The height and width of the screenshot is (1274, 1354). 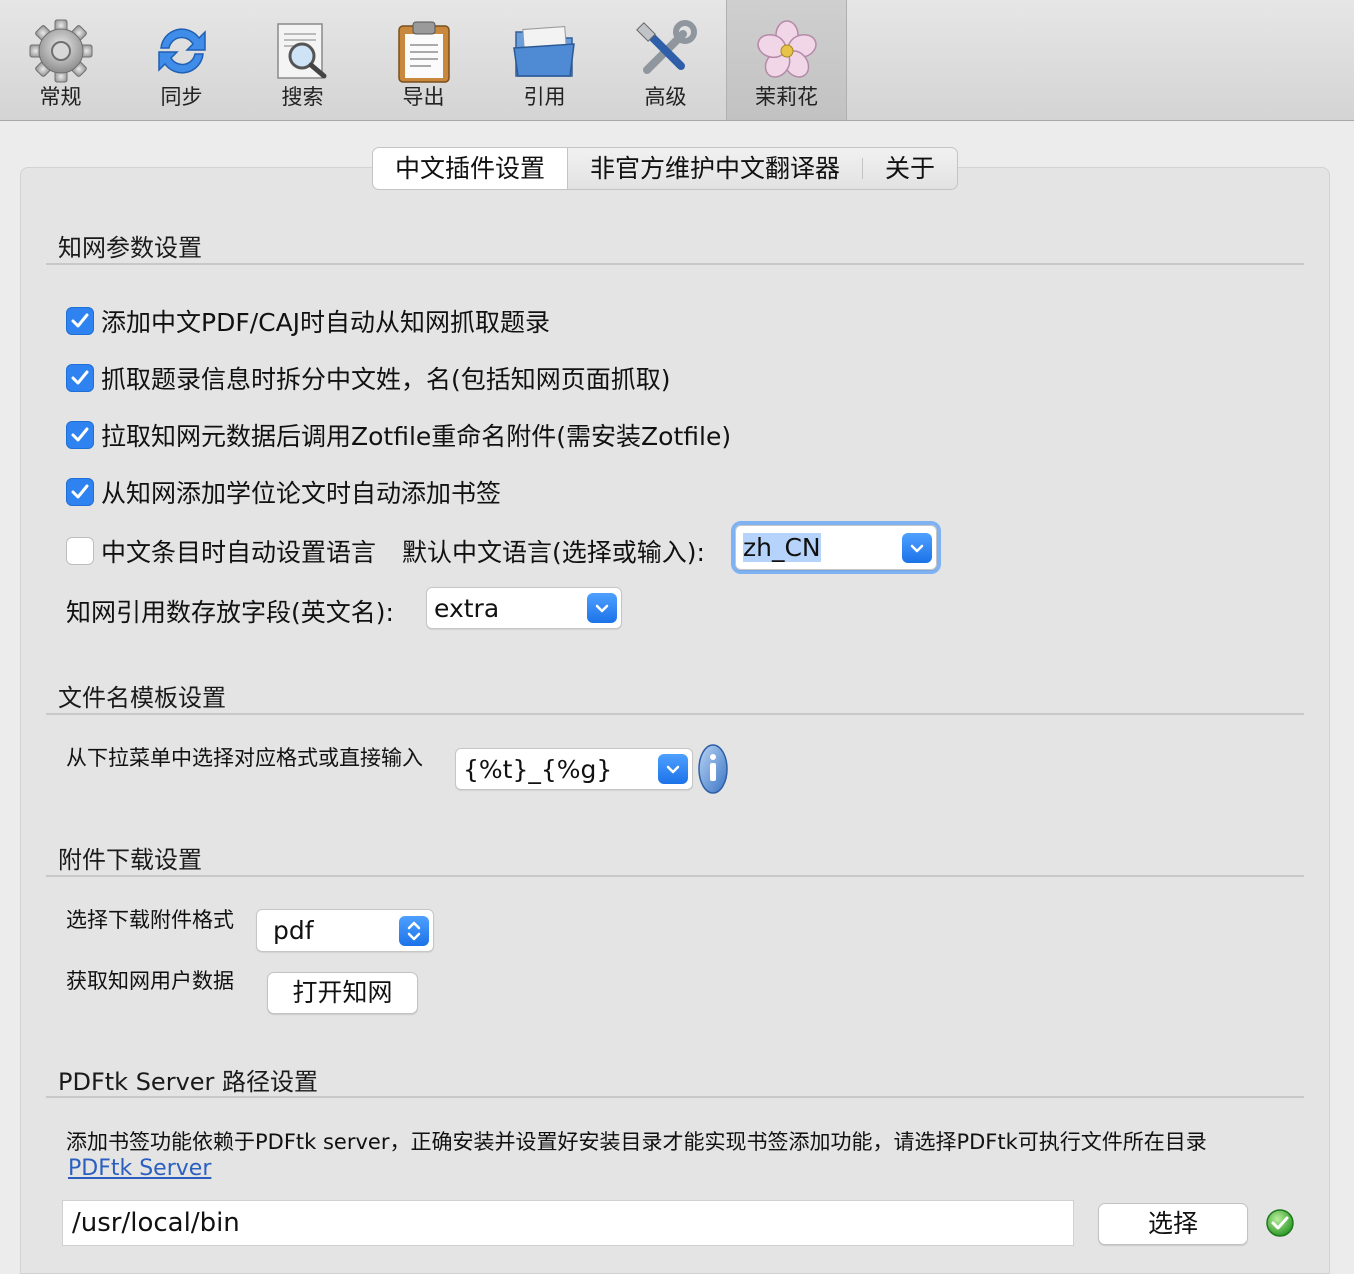 I want to click on folder-icon, so click(x=543, y=51).